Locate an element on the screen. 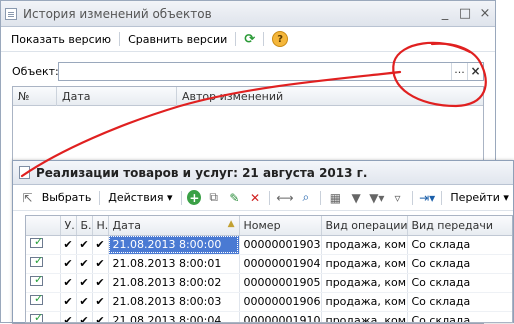 Image resolution: width=514 pixels, height=324 pixels. clear-filter-icon: ▿ is located at coordinates (397, 198).